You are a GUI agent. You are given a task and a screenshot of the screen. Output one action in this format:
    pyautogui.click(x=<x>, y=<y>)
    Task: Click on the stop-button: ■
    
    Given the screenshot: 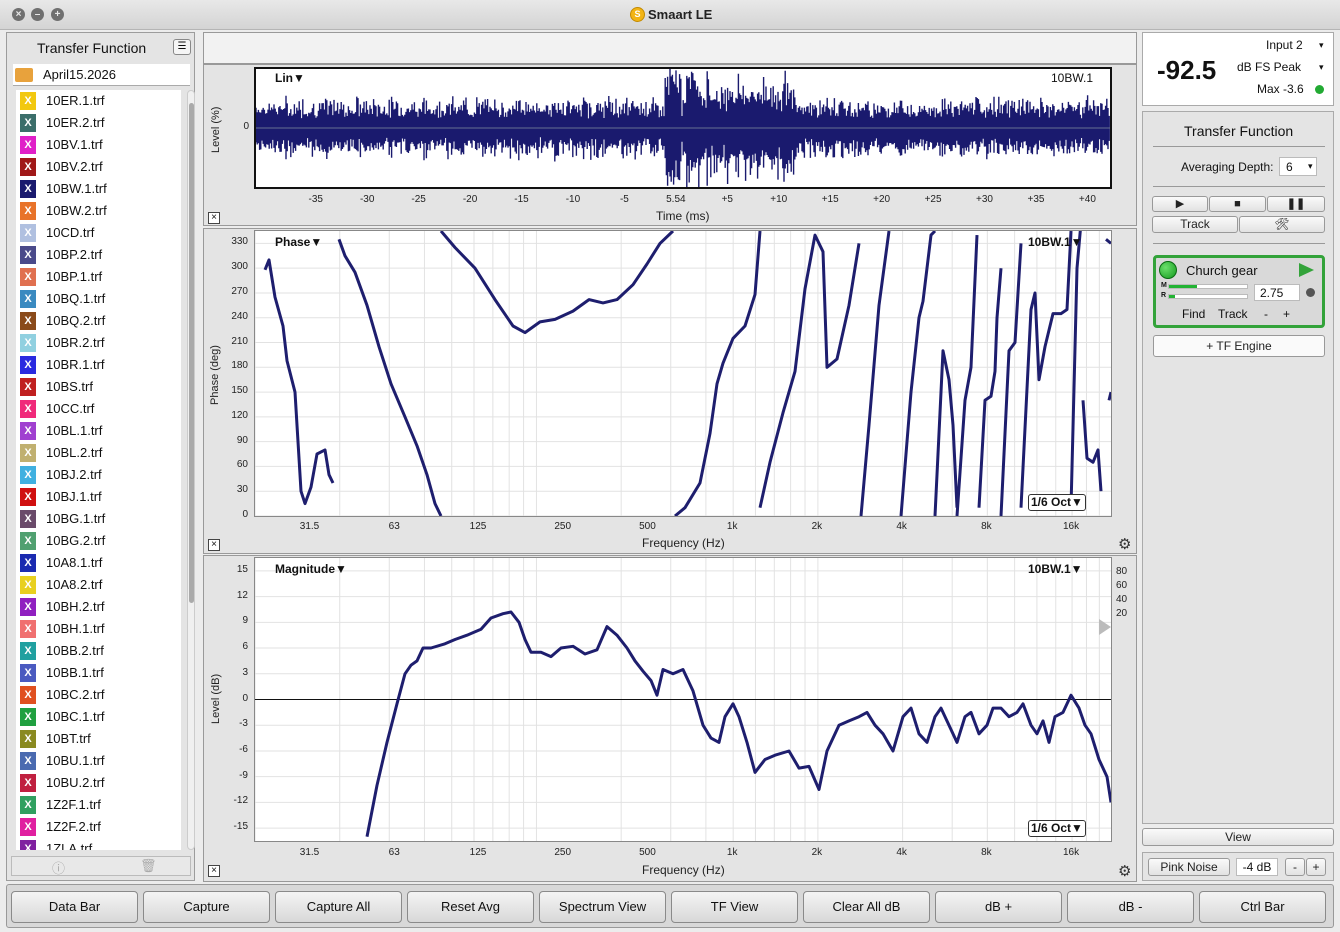 What is the action you would take?
    pyautogui.click(x=1237, y=204)
    